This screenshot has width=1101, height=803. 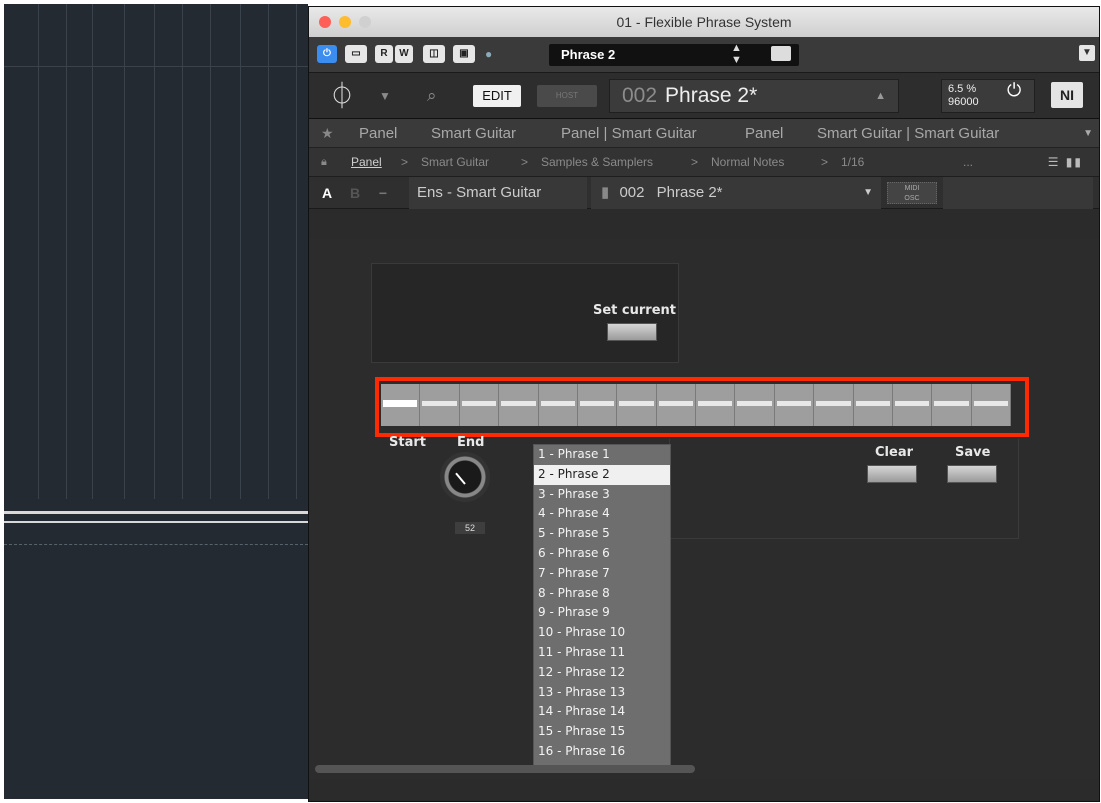 What do you see at coordinates (602, 653) in the screenshot?
I see `phrase-list-item: 11 - Phrase 11` at bounding box center [602, 653].